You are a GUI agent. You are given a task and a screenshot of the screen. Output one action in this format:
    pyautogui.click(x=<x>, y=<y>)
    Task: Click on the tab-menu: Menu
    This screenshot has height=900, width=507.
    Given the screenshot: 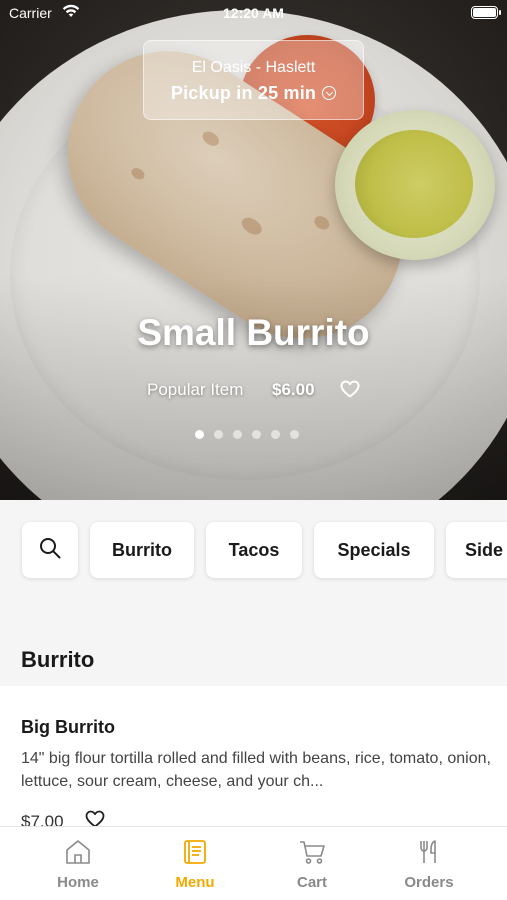 What is the action you would take?
    pyautogui.click(x=195, y=863)
    